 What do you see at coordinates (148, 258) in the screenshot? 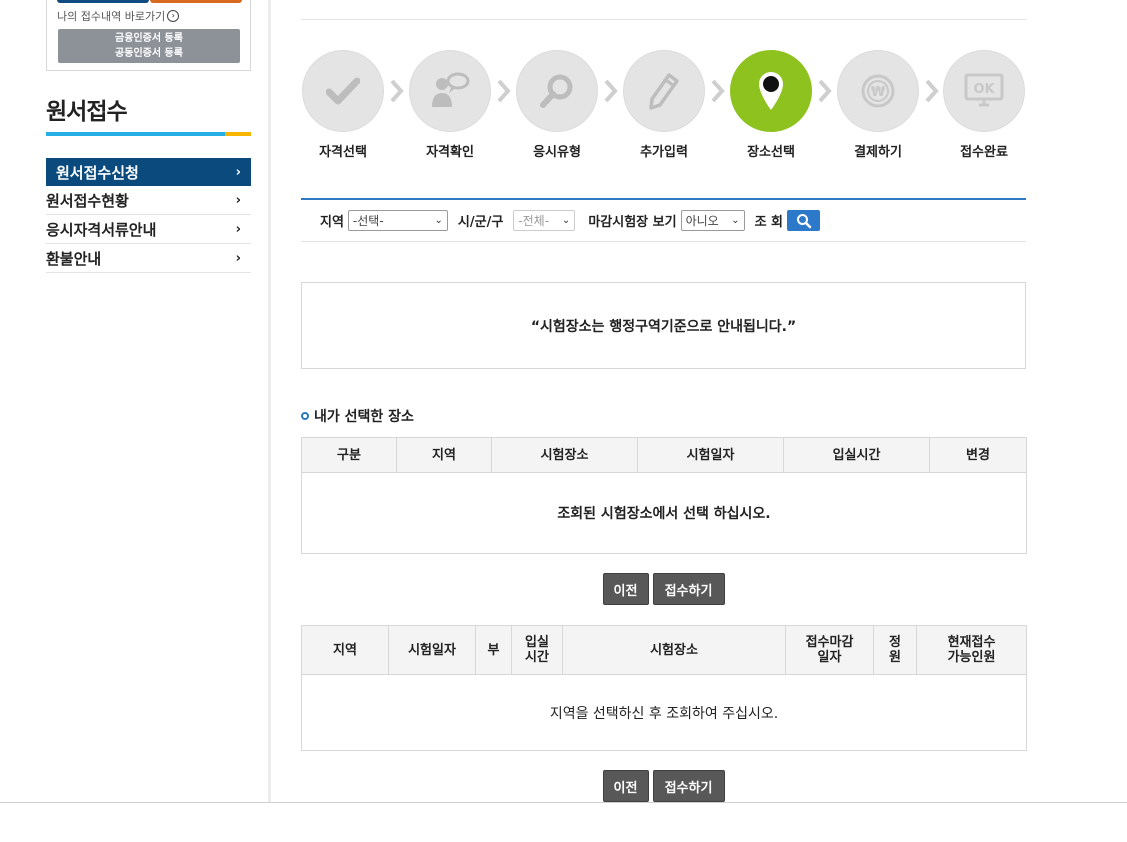
I see `sidebar-item-refund: 환불안내 ›` at bounding box center [148, 258].